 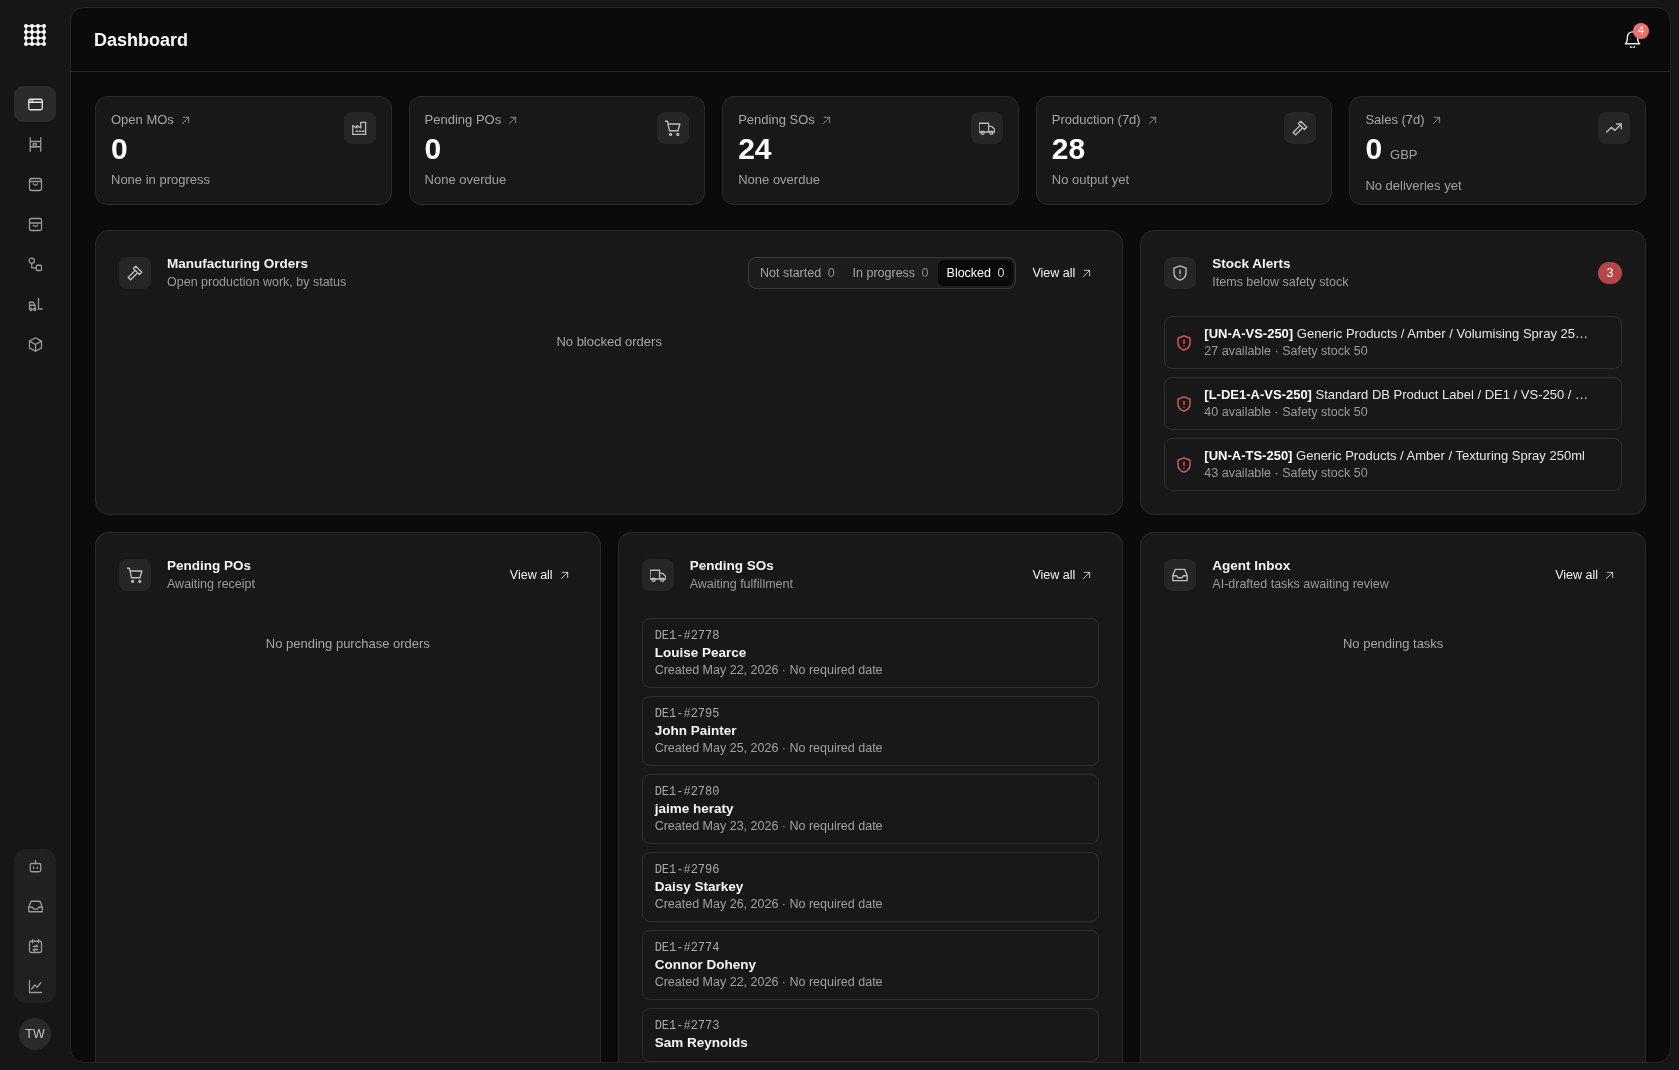 What do you see at coordinates (209, 566) in the screenshot?
I see `panel-title: Pending POs` at bounding box center [209, 566].